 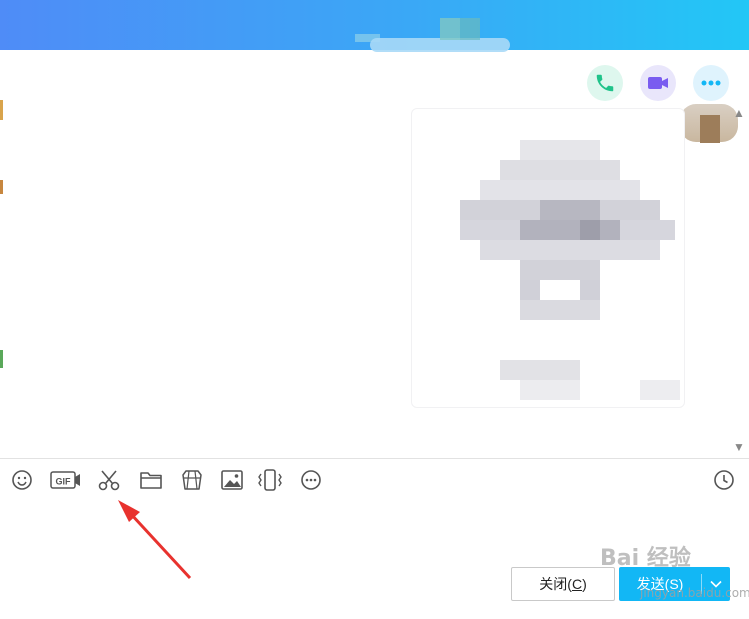 I want to click on close-accelerator: C, so click(x=577, y=584).